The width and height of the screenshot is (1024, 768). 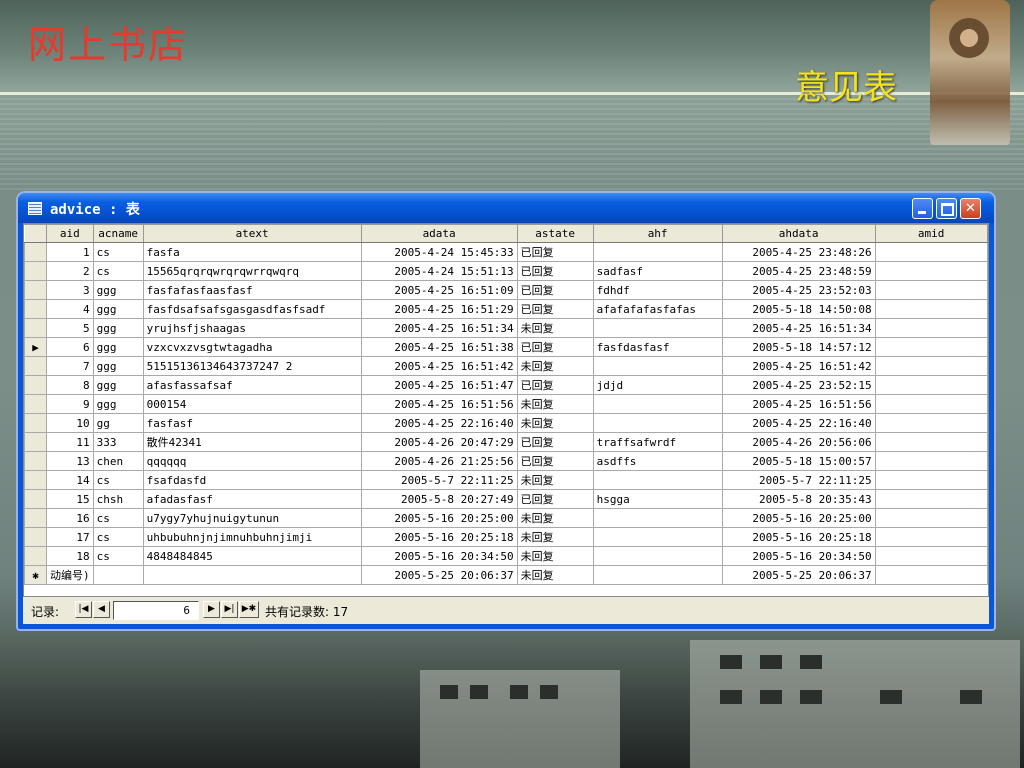 What do you see at coordinates (252, 423) in the screenshot?
I see `cell-atext: fasfasf` at bounding box center [252, 423].